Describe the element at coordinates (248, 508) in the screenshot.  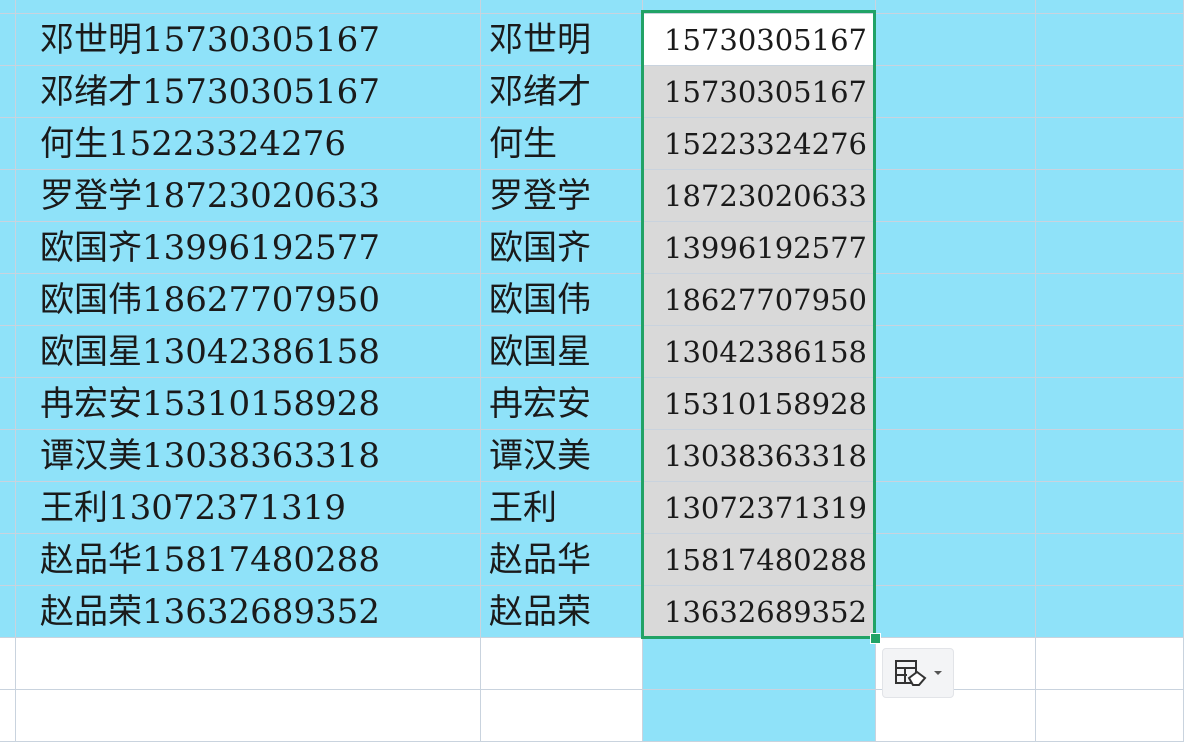
I see `combined-cell: 王利13072371319` at that location.